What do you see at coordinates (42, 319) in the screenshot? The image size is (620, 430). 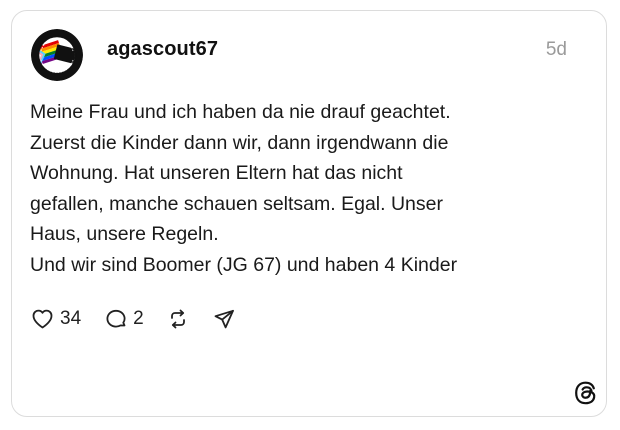 I see `heart-icon` at bounding box center [42, 319].